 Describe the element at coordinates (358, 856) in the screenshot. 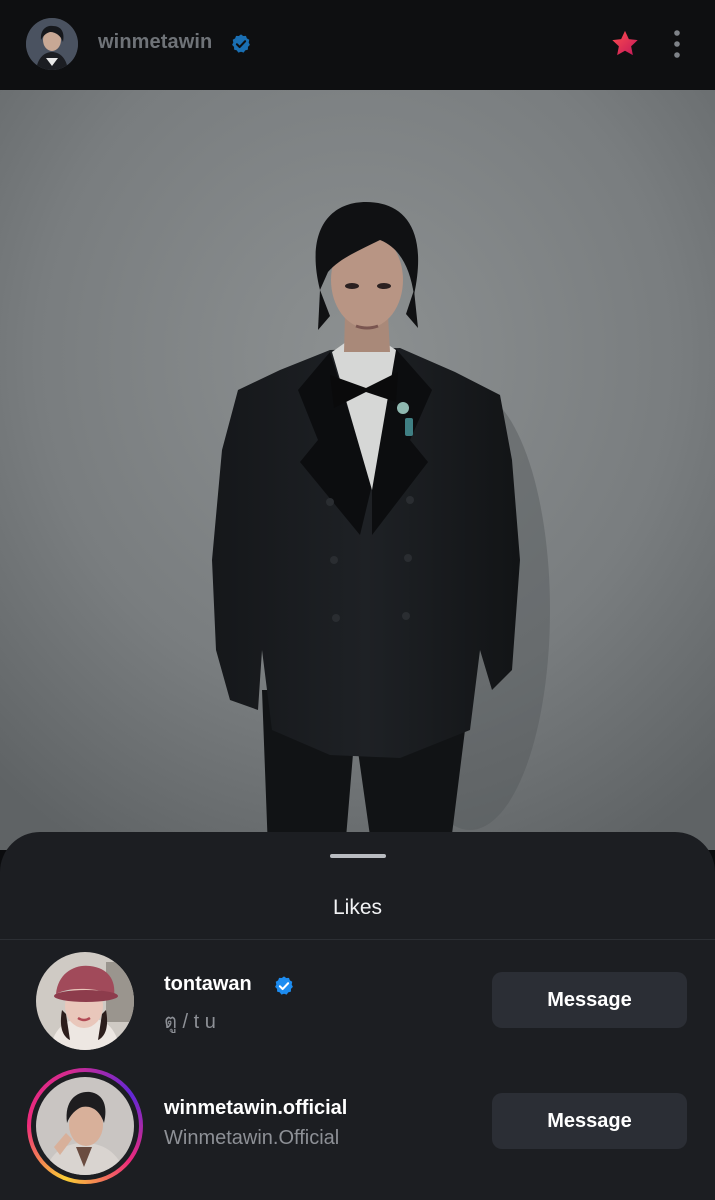

I see `drag-handle` at that location.